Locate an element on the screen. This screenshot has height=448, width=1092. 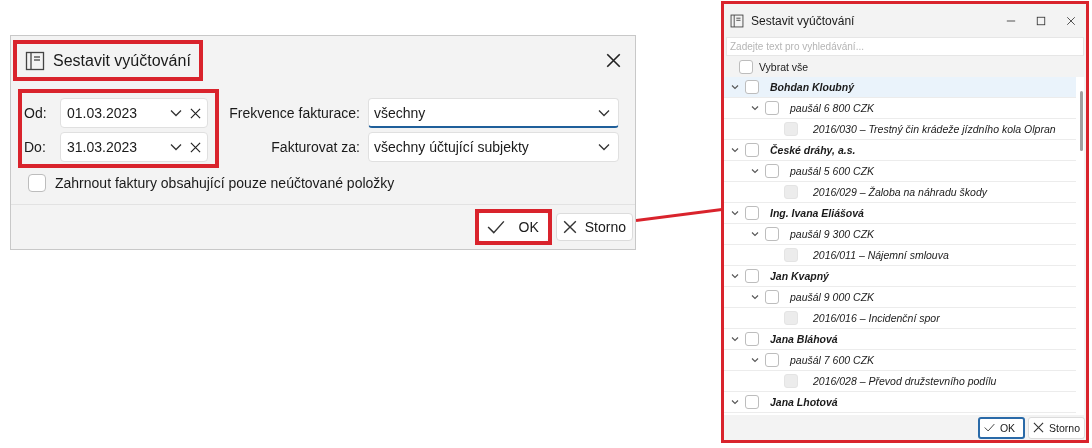
tree-item: Jana Bláhová is located at coordinates (900, 339).